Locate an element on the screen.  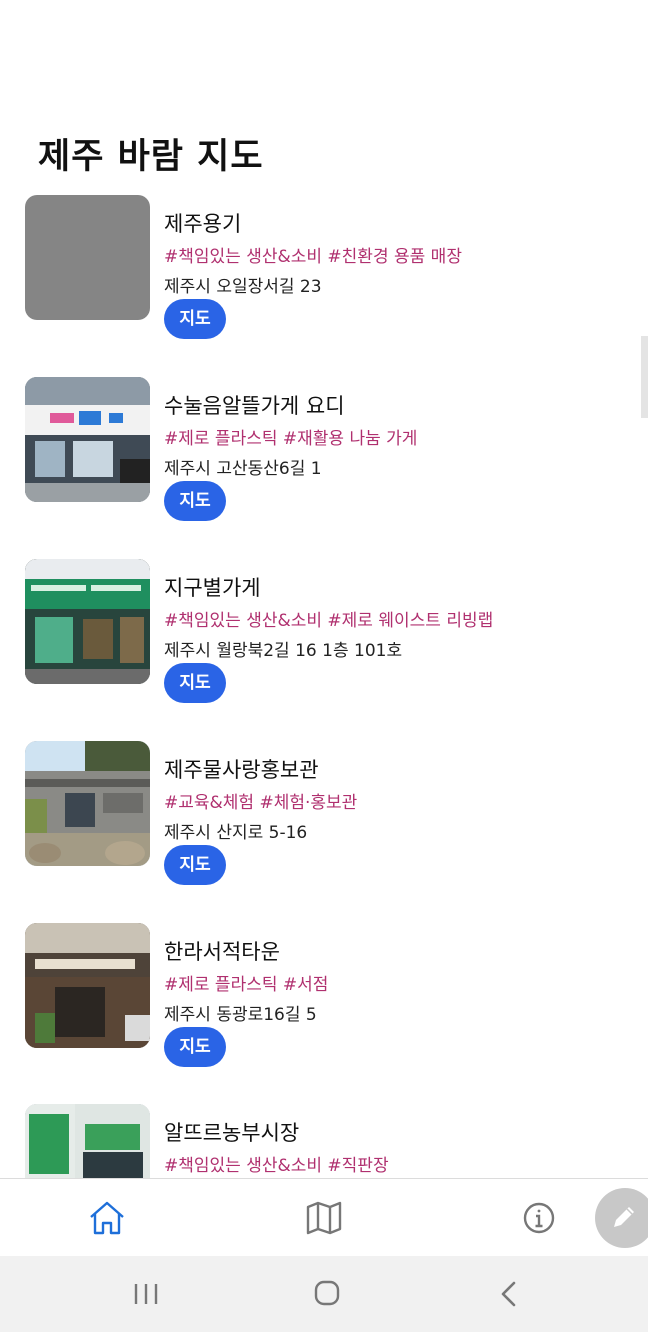
recent-apps-icon is located at coordinates (146, 1294).